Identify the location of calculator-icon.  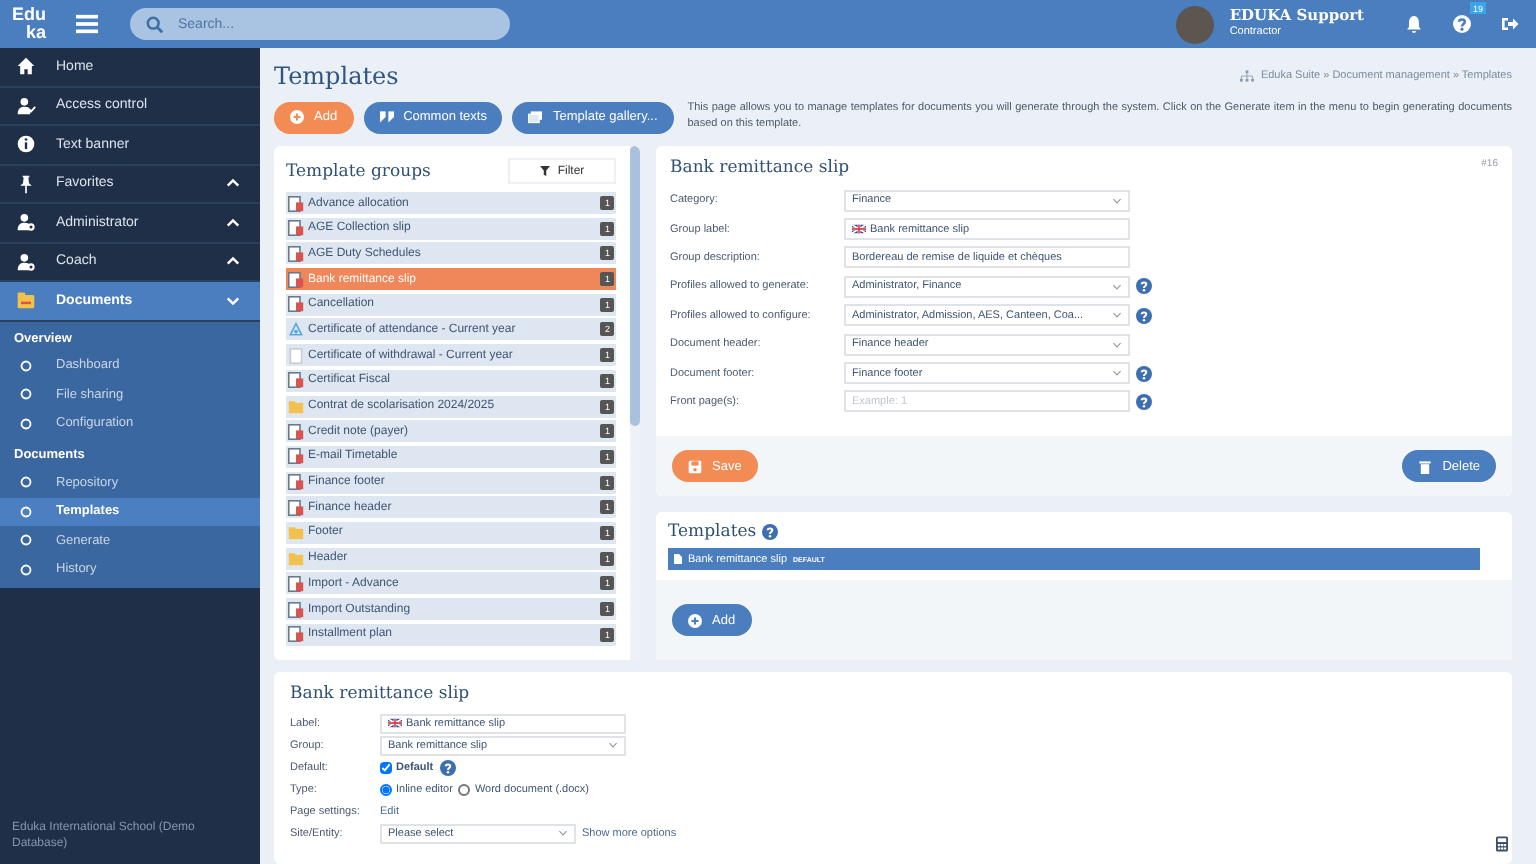
(1502, 844).